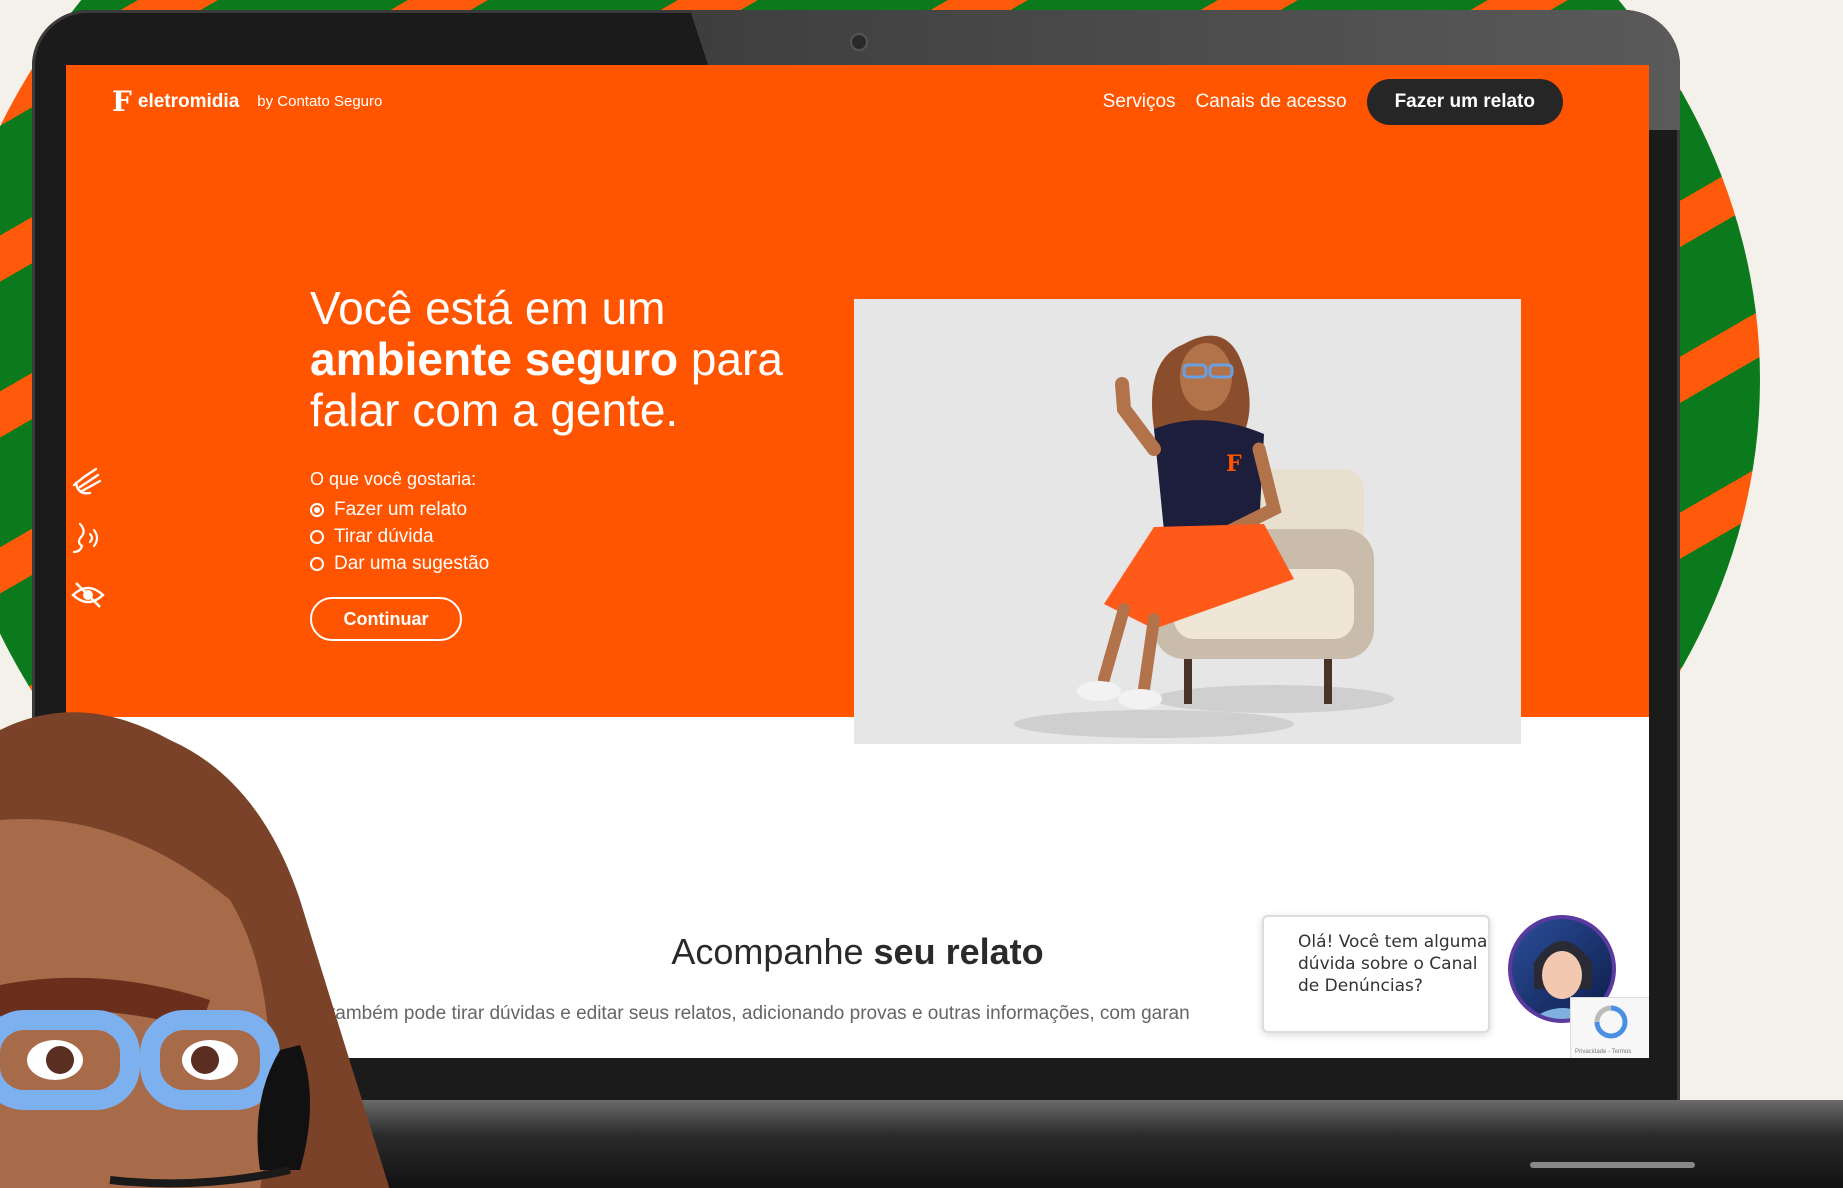  Describe the element at coordinates (494, 410) in the screenshot. I see `headline-line3: falar com a gente.` at that location.